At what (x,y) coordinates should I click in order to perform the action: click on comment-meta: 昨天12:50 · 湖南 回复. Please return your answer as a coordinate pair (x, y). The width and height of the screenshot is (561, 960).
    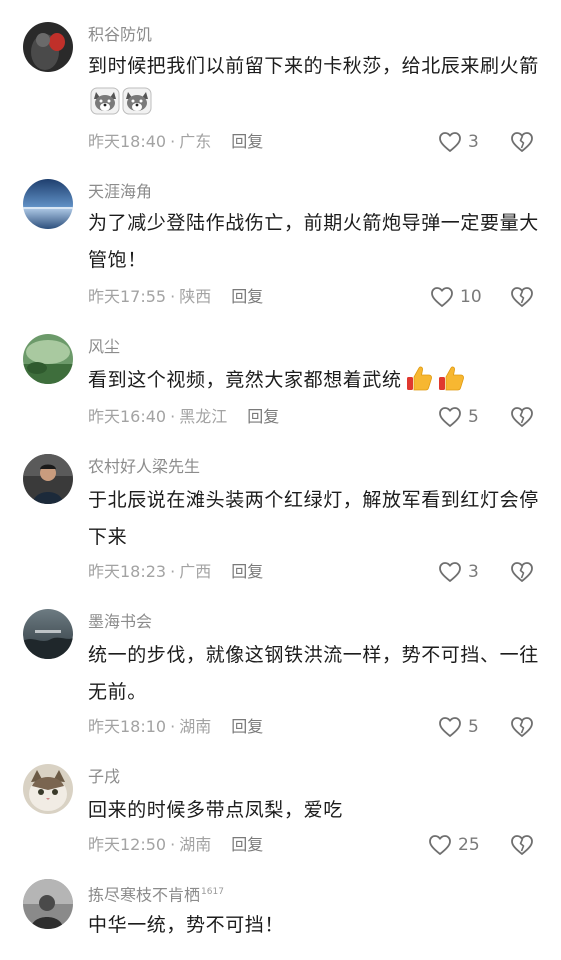
    Looking at the image, I should click on (175, 845).